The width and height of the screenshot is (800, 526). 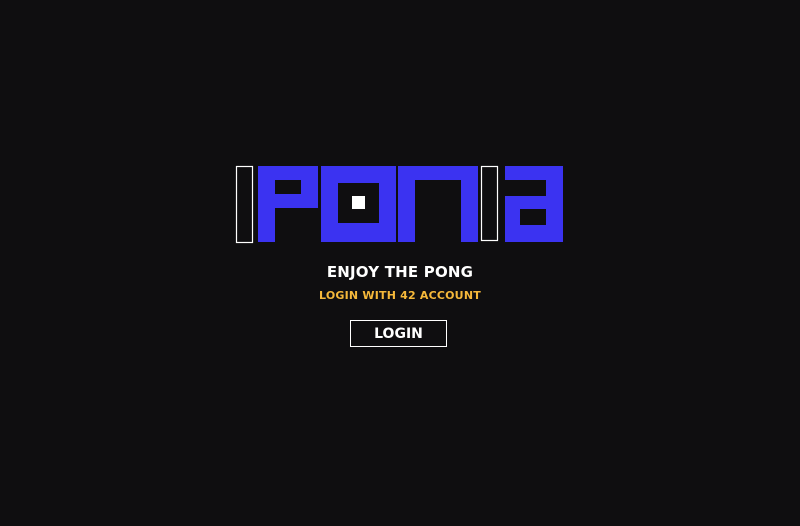 What do you see at coordinates (244, 204) in the screenshot?
I see `left-paddle` at bounding box center [244, 204].